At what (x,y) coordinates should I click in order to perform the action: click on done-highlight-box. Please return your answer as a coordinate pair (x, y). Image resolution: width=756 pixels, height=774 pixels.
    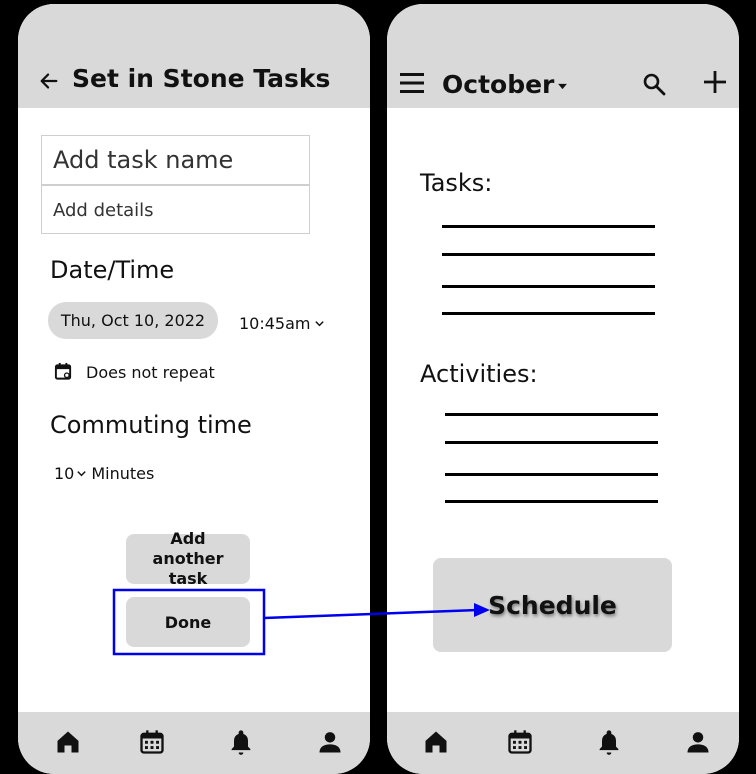
    Looking at the image, I should click on (189, 622).